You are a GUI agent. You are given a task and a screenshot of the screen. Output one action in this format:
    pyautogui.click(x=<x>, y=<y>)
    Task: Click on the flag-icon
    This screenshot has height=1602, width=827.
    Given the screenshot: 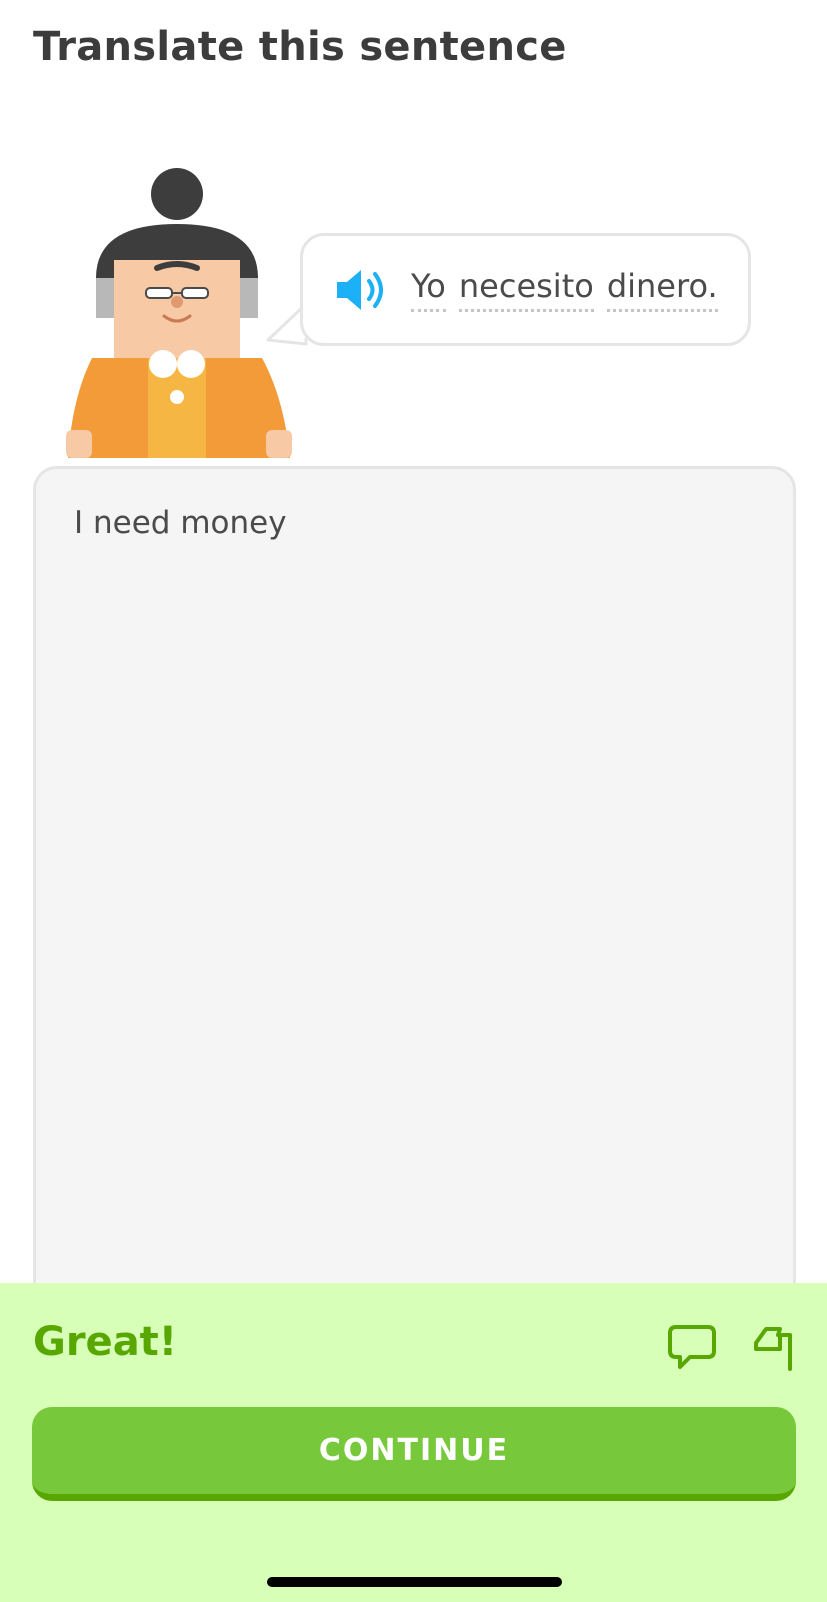 What is the action you would take?
    pyautogui.click(x=774, y=1347)
    